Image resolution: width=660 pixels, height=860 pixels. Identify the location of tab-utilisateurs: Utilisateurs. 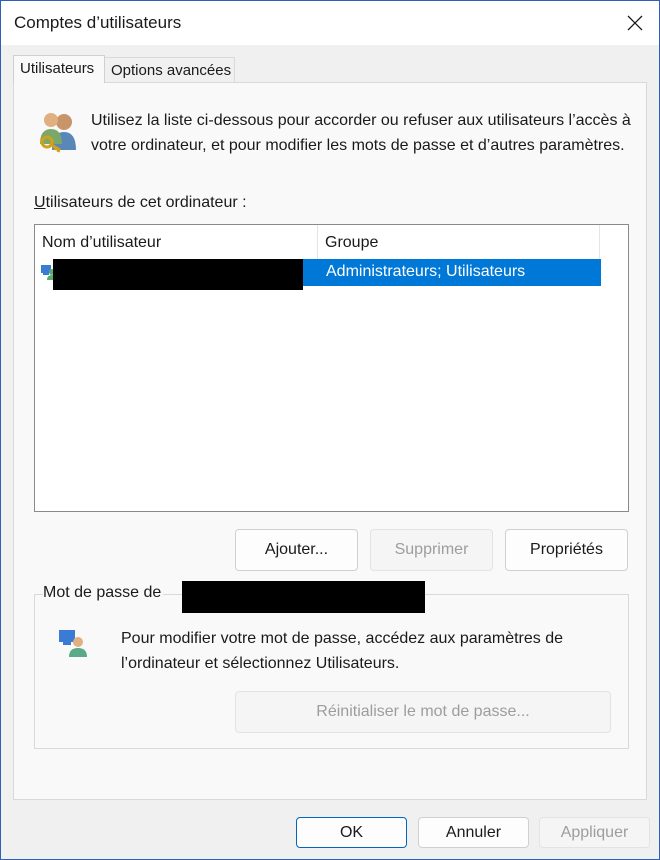
(59, 69).